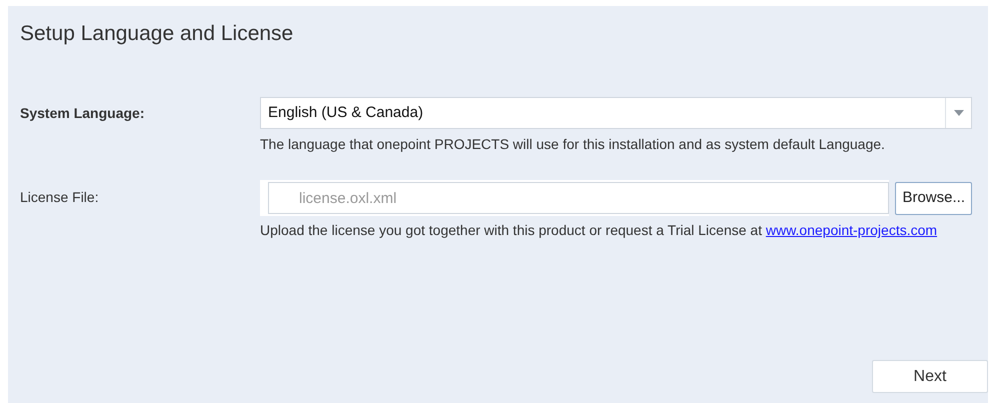 This screenshot has width=998, height=403. Describe the element at coordinates (616, 113) in the screenshot. I see `language-select: English (US & Canada)` at that location.